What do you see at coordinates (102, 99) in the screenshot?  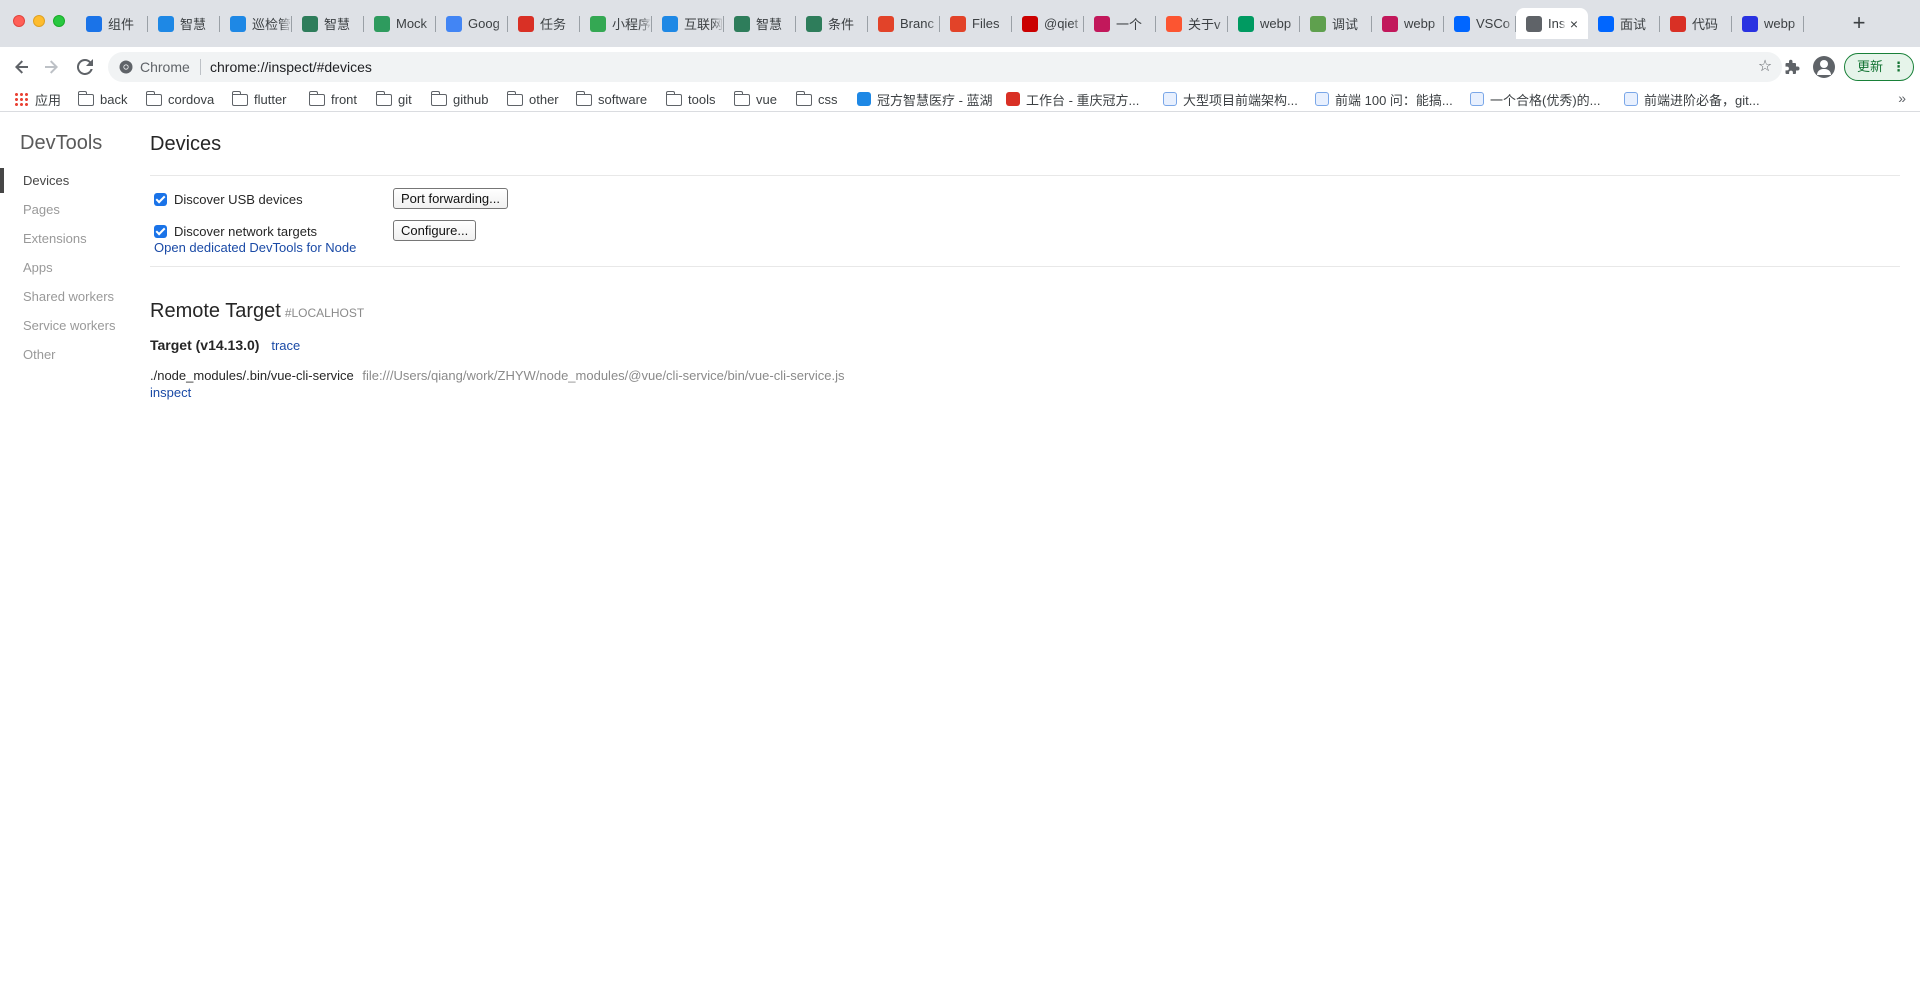 I see `bookmark-item: back` at bounding box center [102, 99].